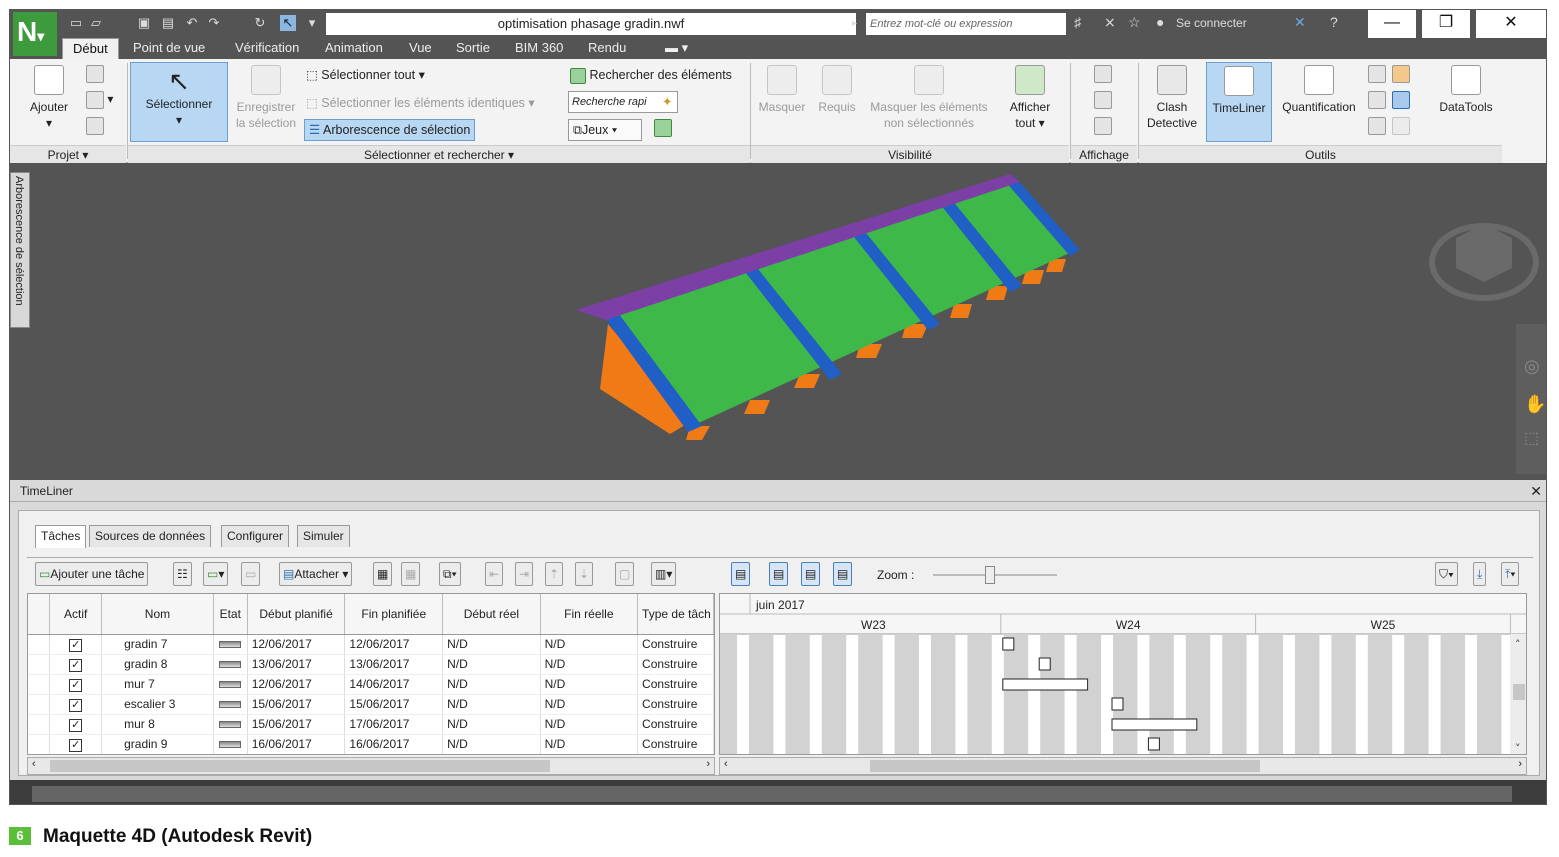 This screenshot has height=857, width=1559. Describe the element at coordinates (61, 536) in the screenshot. I see `tab-taches: Tâches` at that location.